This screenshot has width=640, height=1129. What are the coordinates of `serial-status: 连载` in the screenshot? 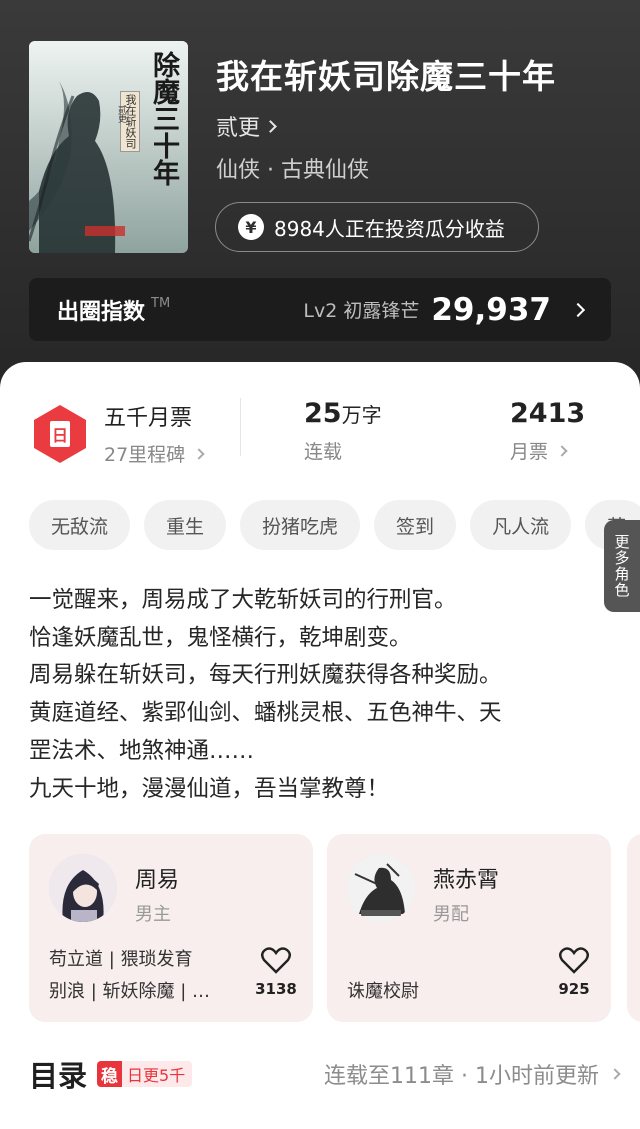 It's located at (323, 452).